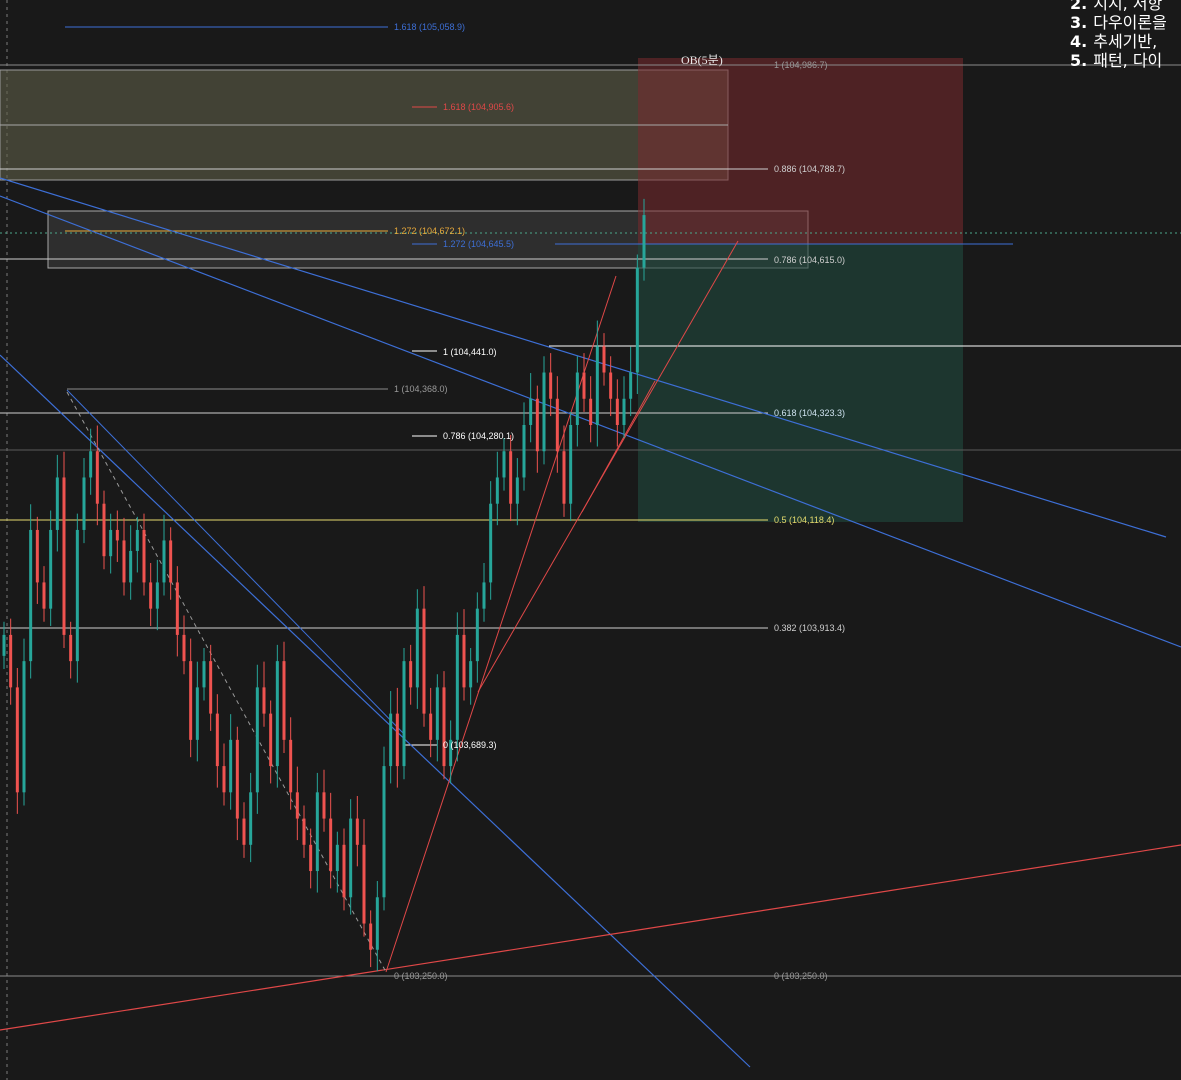 The width and height of the screenshot is (1181, 1080). What do you see at coordinates (478, 107) in the screenshot?
I see `fib-label: 1.618 (104,905.6)` at bounding box center [478, 107].